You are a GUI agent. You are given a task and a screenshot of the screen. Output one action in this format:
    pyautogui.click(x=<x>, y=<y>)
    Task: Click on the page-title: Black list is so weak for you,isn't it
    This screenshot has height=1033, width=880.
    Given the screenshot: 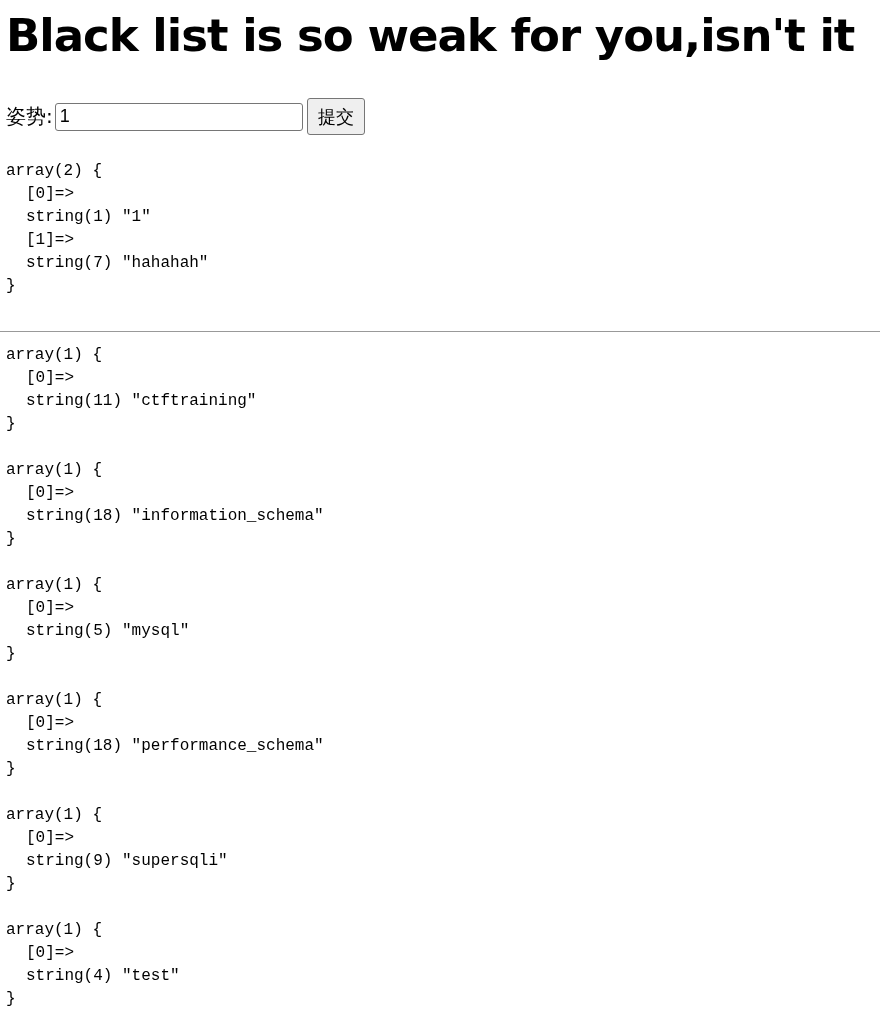 What is the action you would take?
    pyautogui.click(x=431, y=36)
    